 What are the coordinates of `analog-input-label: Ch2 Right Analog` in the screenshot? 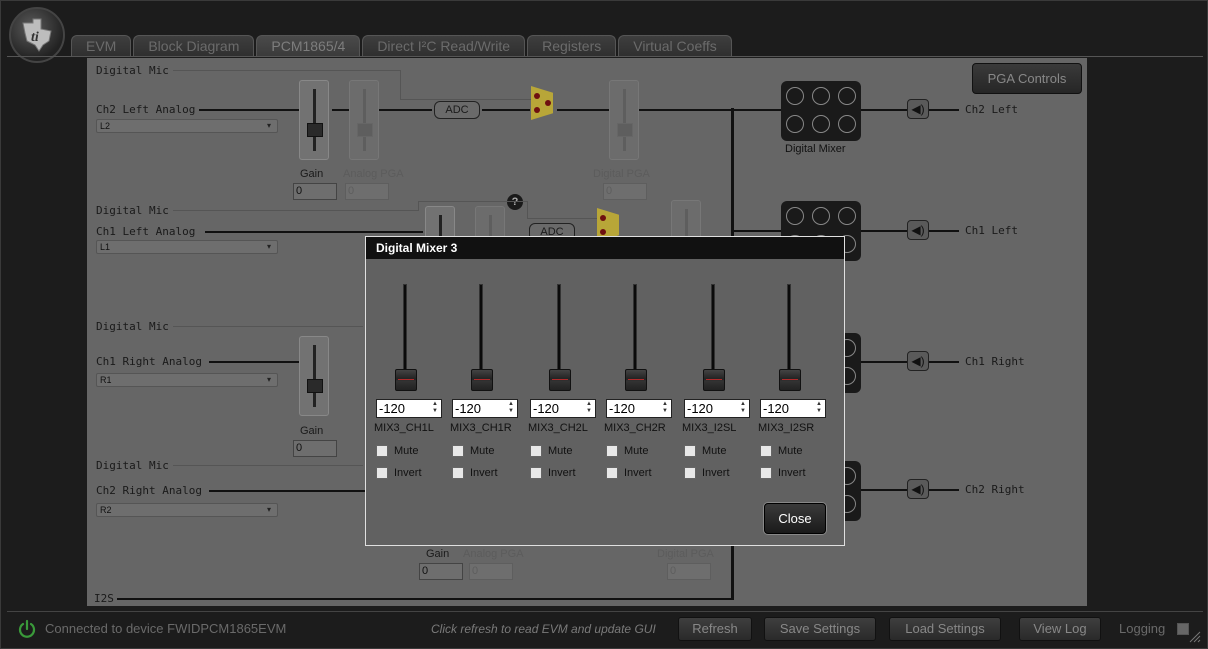 It's located at (149, 490).